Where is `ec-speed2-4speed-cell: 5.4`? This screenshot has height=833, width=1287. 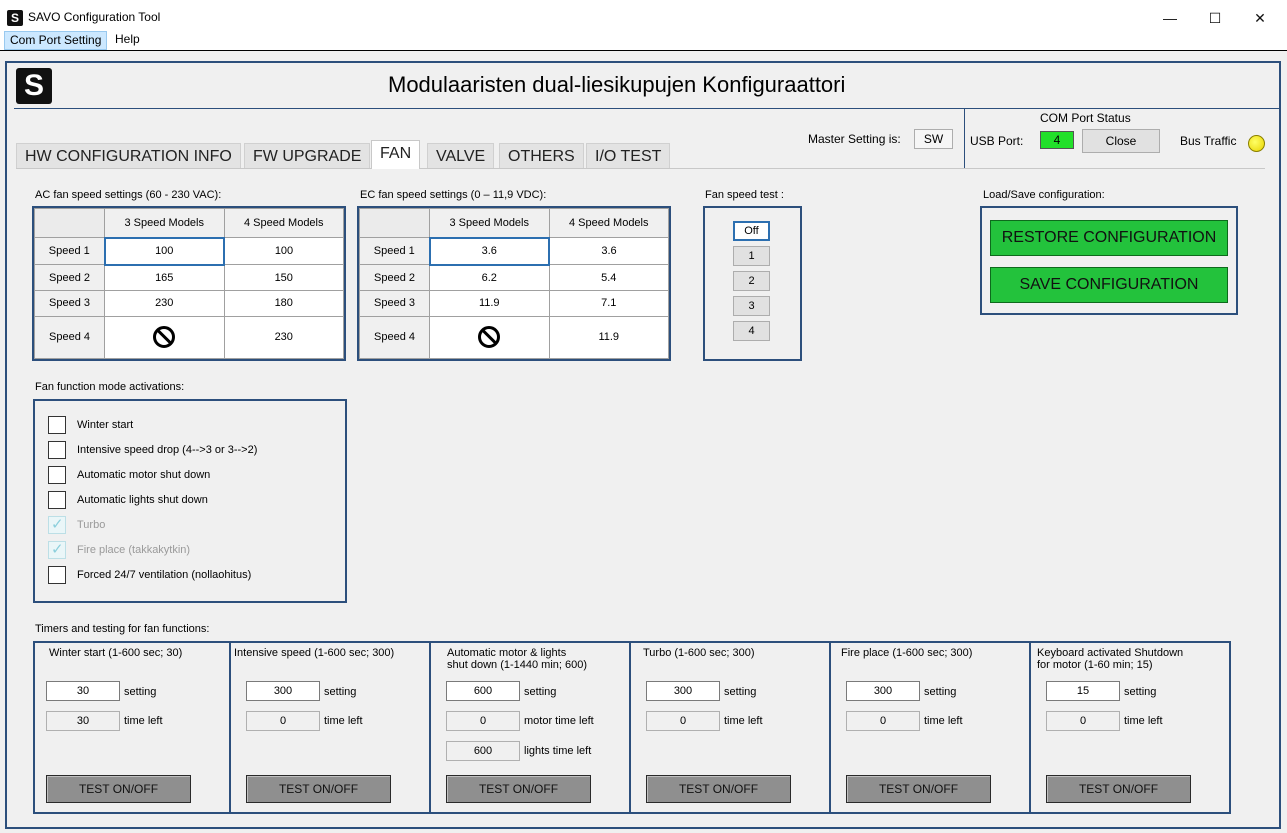
ec-speed2-4speed-cell: 5.4 is located at coordinates (608, 278).